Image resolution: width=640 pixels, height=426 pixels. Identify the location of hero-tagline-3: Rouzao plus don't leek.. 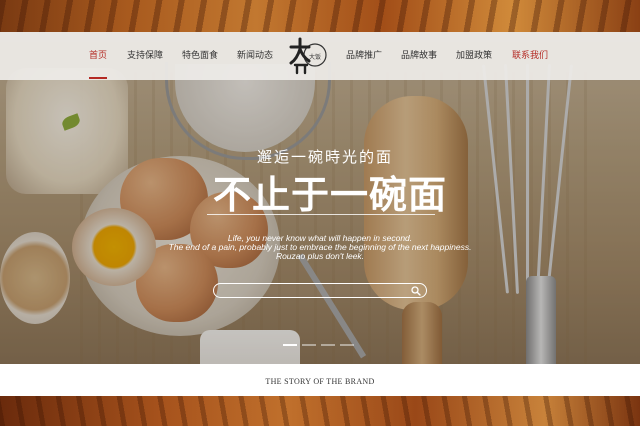
(320, 256).